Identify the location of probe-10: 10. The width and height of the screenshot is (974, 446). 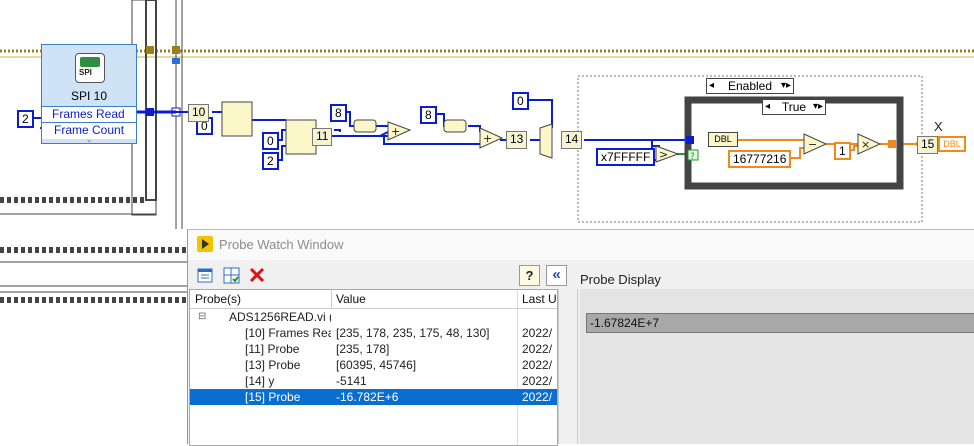
(199, 113).